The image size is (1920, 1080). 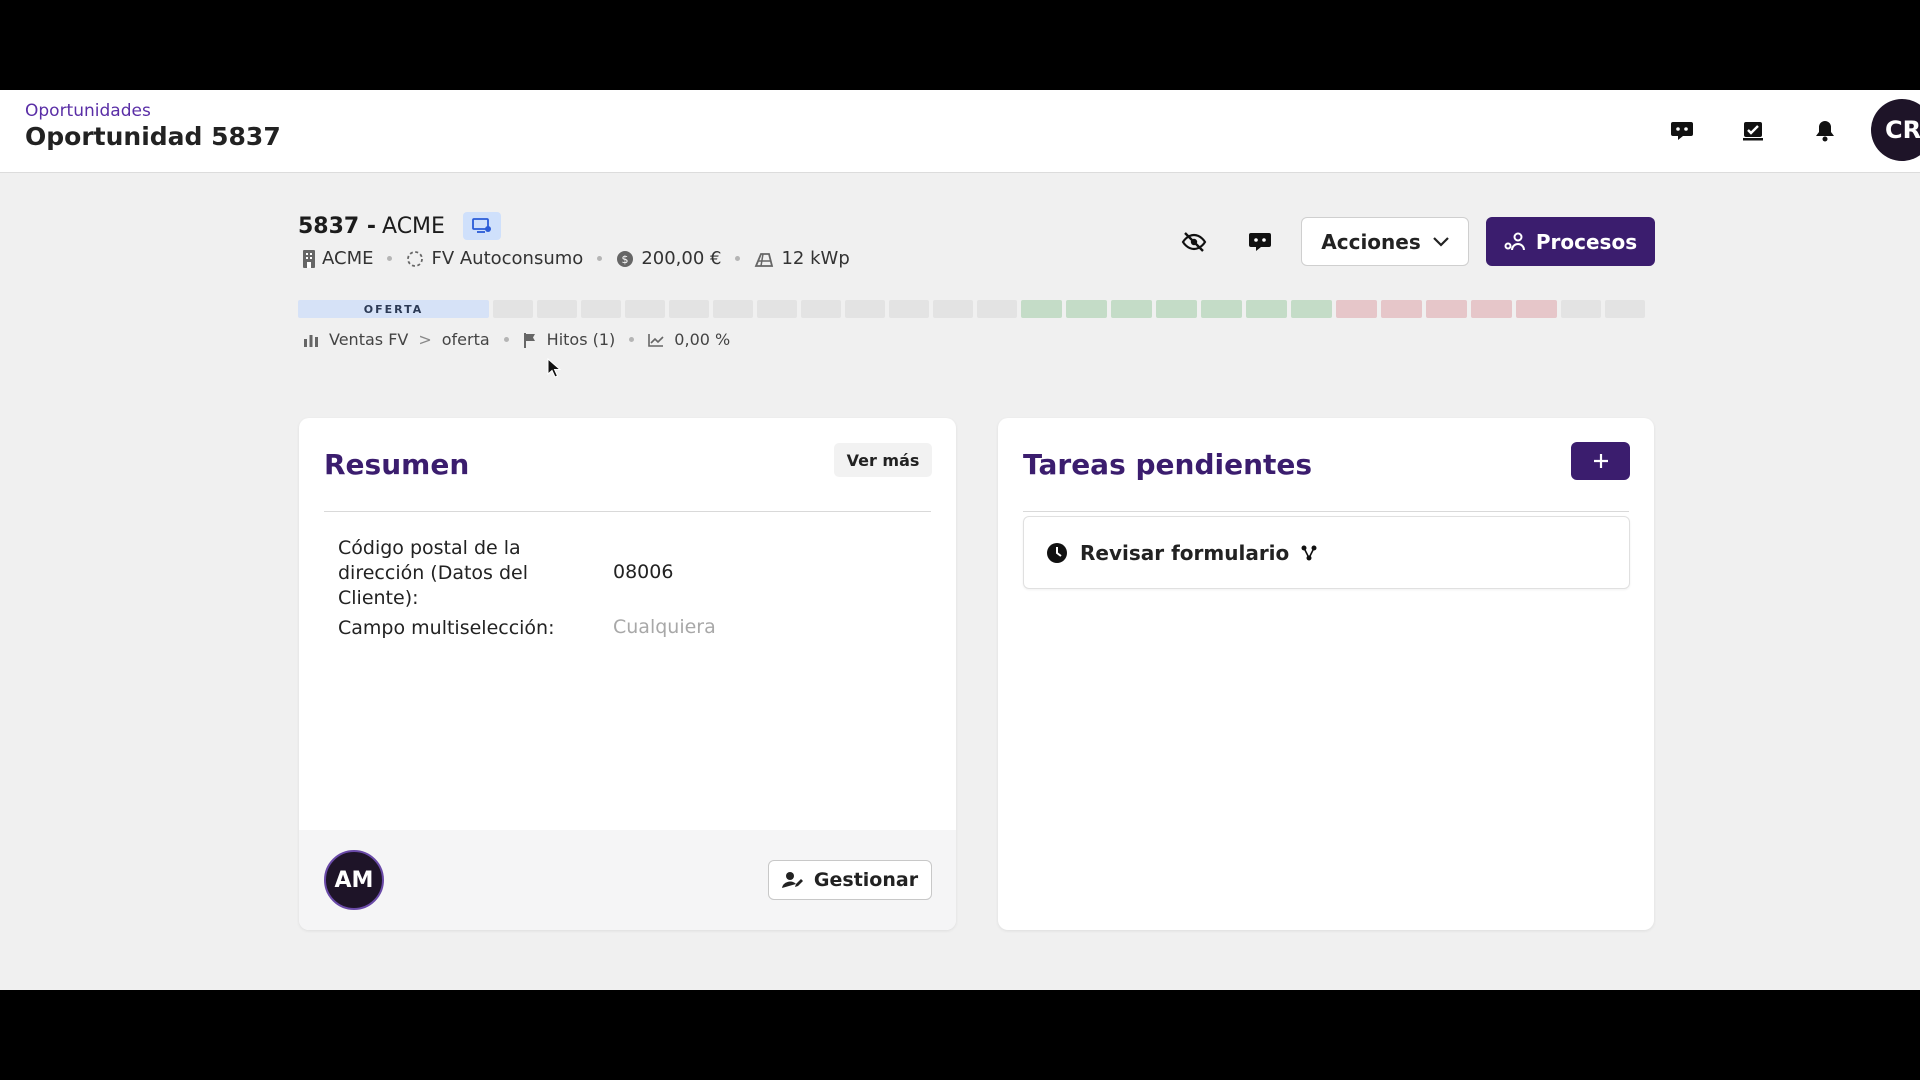 What do you see at coordinates (627, 880) in the screenshot?
I see `summary-footer: AM Gestionar` at bounding box center [627, 880].